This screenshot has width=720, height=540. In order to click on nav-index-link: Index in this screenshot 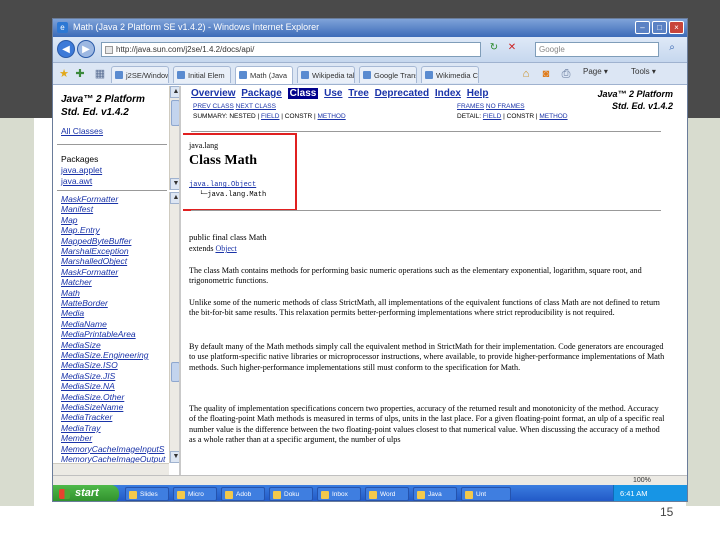, I will do `click(448, 93)`.